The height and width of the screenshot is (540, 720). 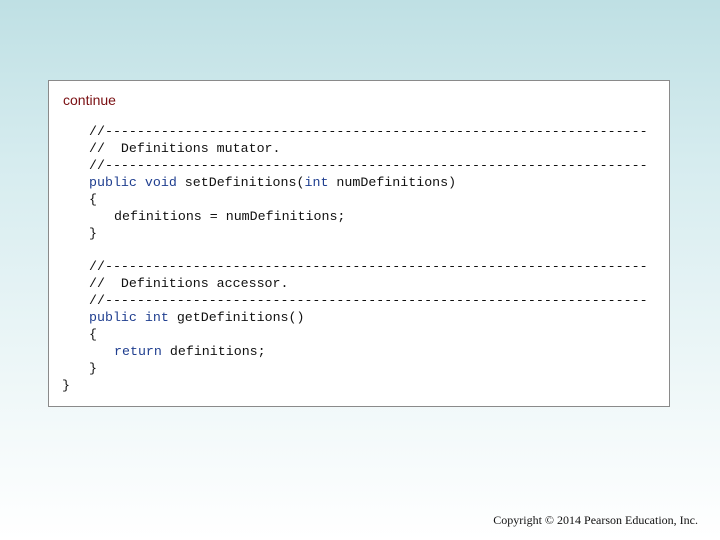 I want to click on code-statement: definitions = numDefinitions;, so click(x=230, y=216).